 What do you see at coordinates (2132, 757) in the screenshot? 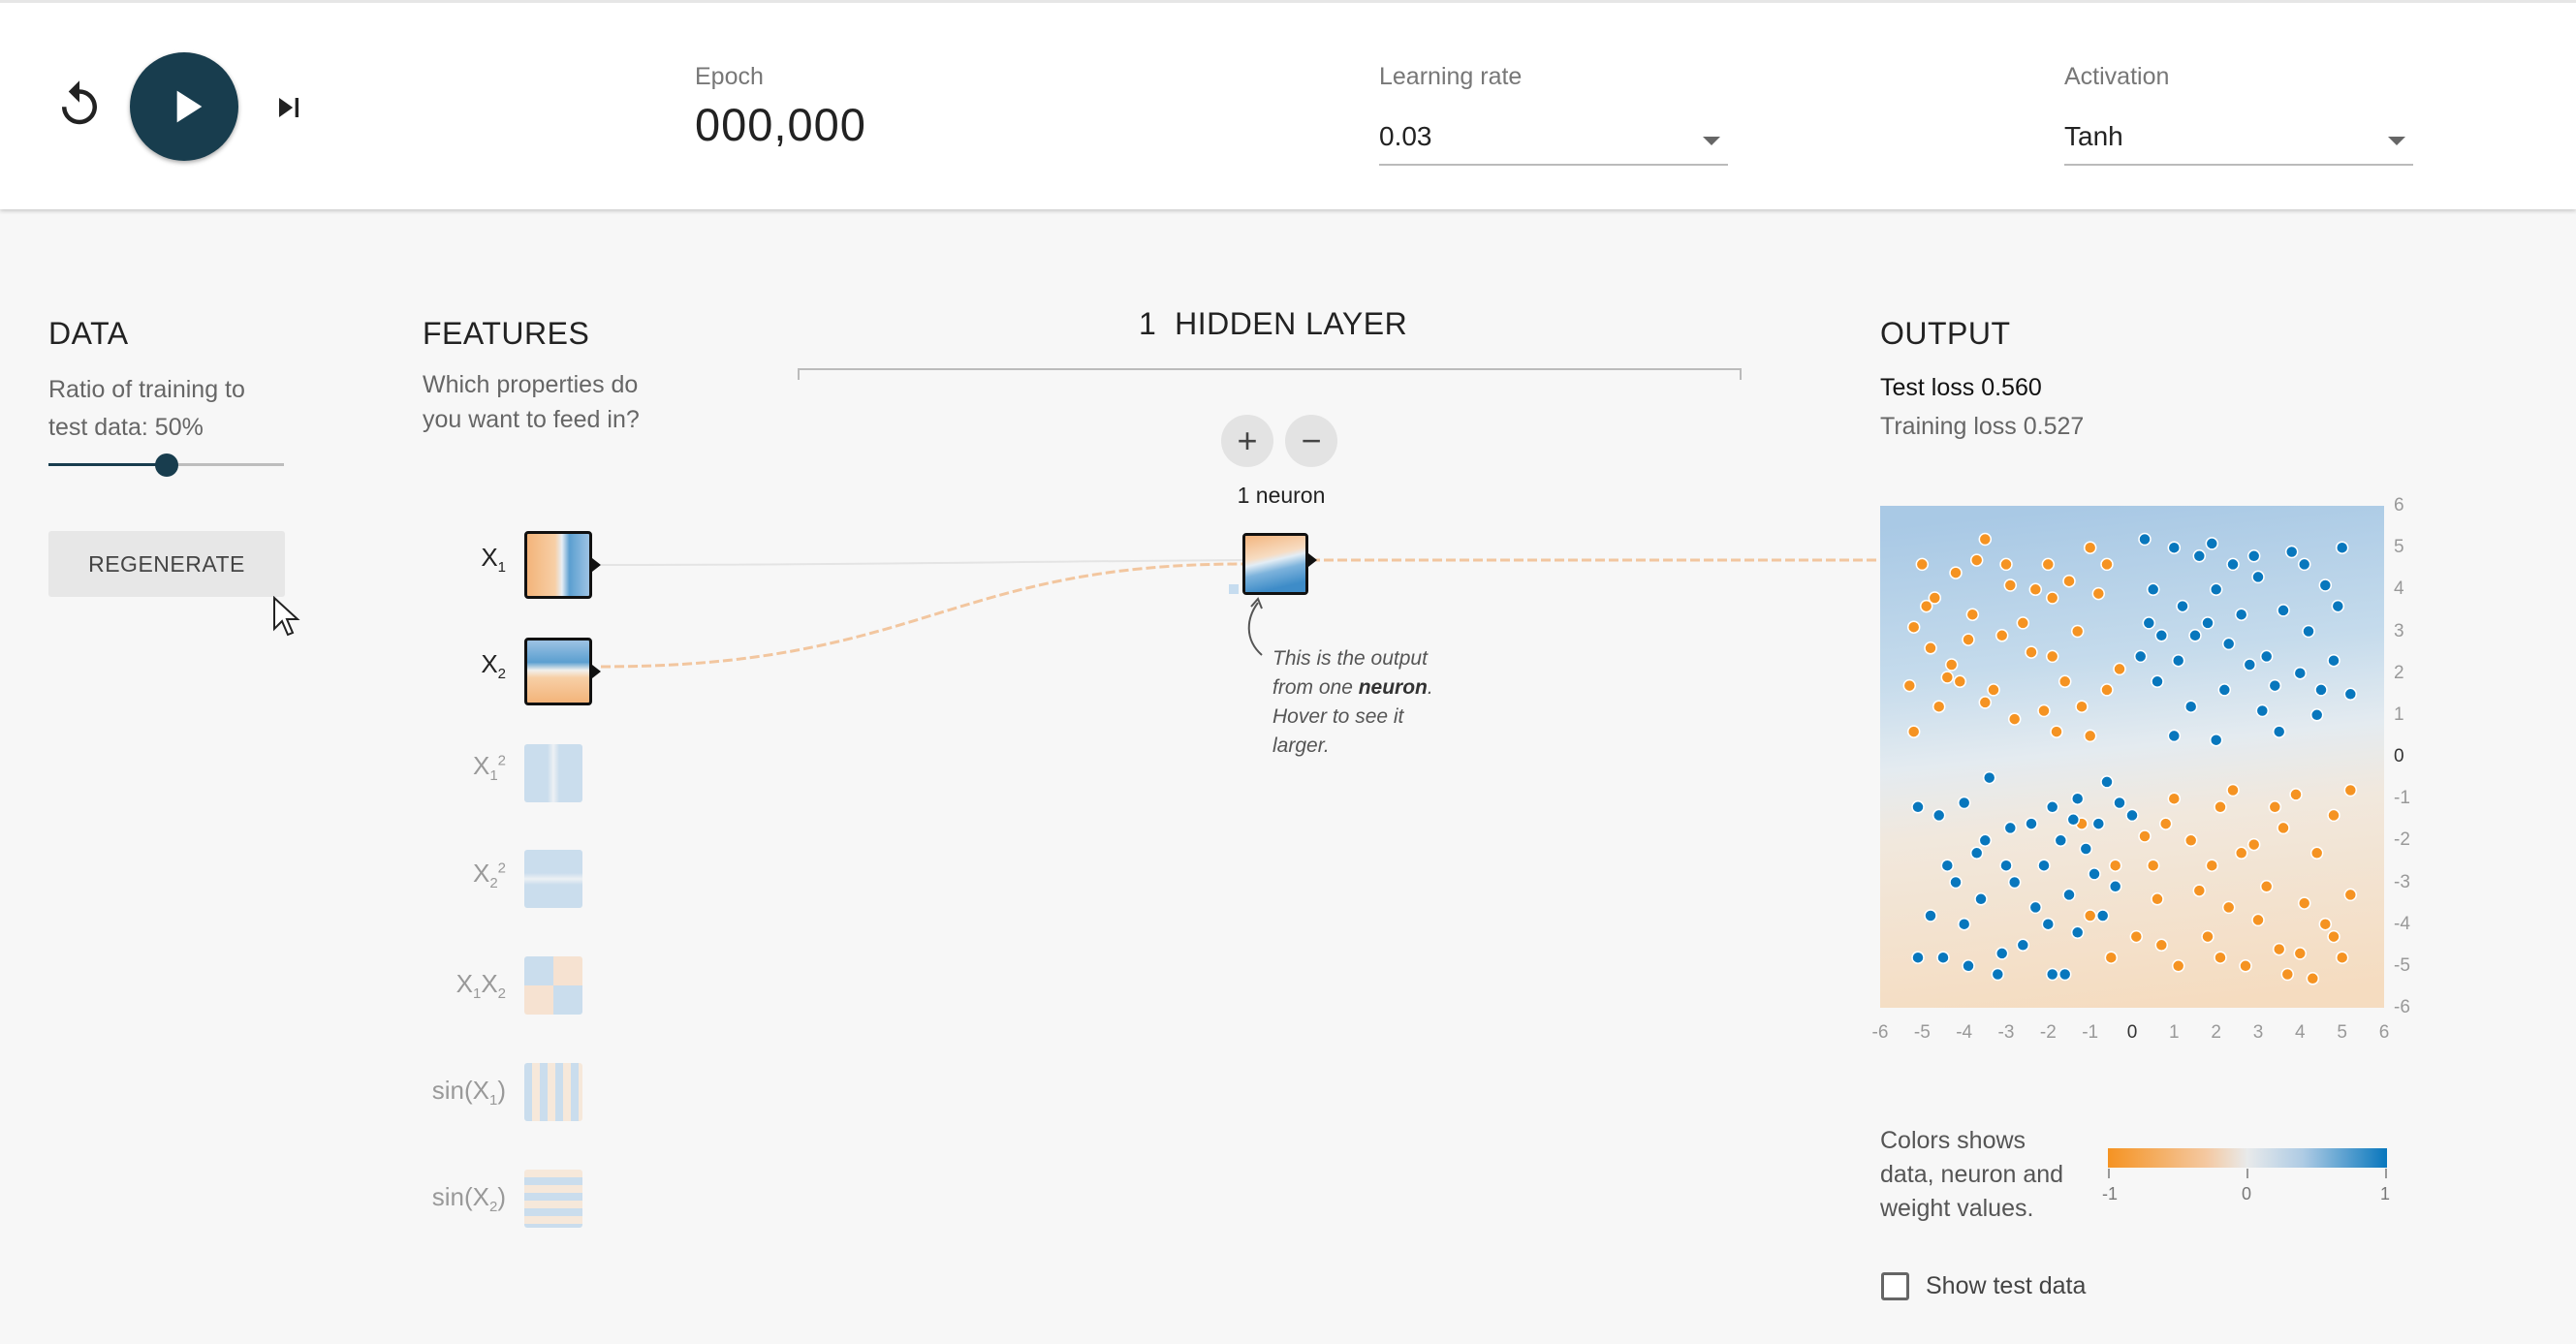
I see `output-scatter-plot` at bounding box center [2132, 757].